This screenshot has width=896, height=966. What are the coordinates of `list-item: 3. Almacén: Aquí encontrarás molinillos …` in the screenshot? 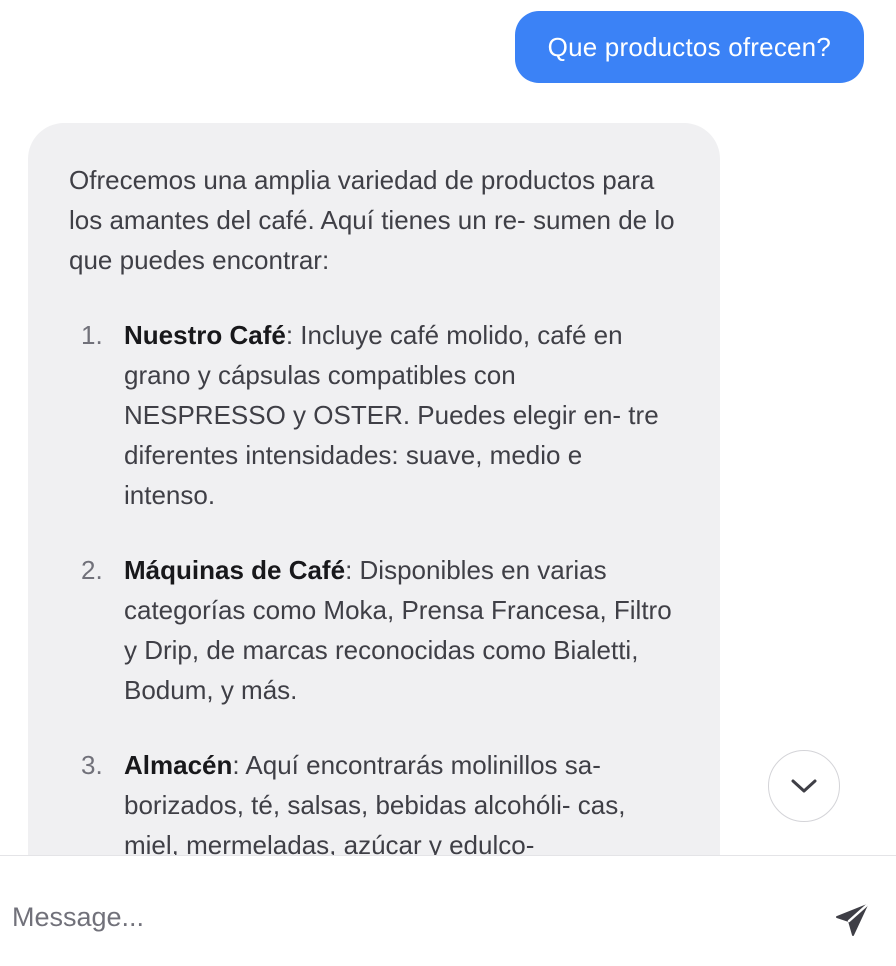 It's located at (374, 800).